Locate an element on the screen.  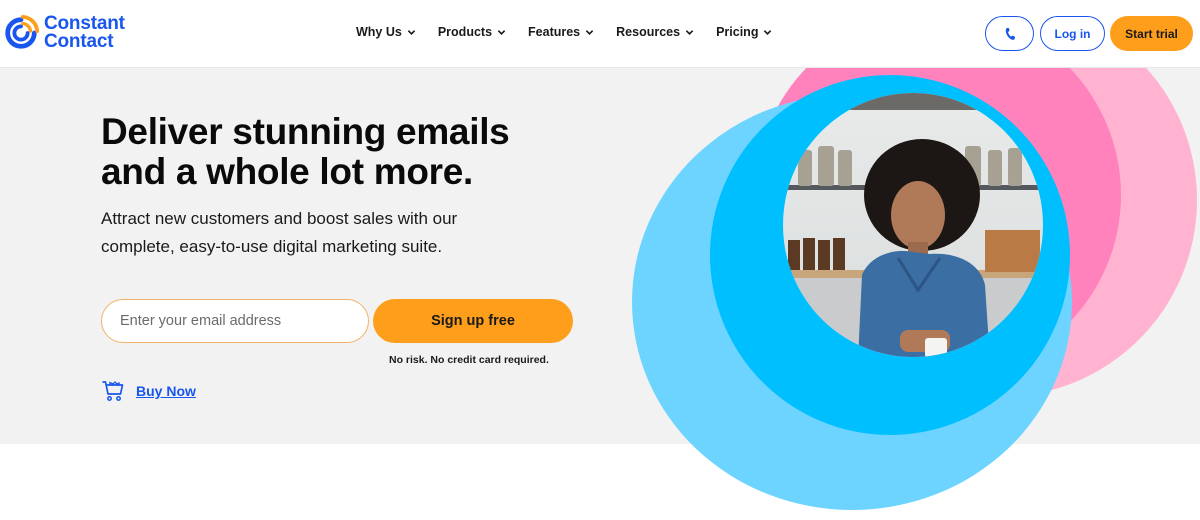
nav-item-why-us: Why Us is located at coordinates (386, 32).